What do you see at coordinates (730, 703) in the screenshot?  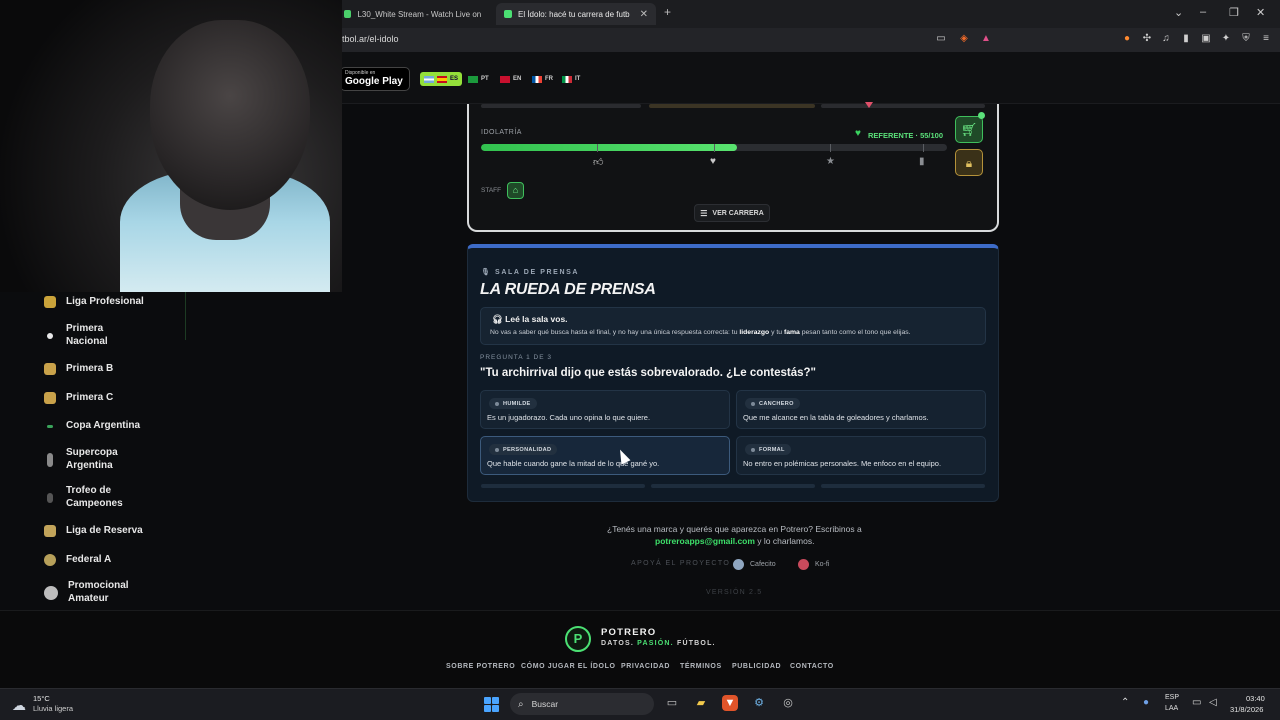 I see `brave-browser-icon: ▼` at bounding box center [730, 703].